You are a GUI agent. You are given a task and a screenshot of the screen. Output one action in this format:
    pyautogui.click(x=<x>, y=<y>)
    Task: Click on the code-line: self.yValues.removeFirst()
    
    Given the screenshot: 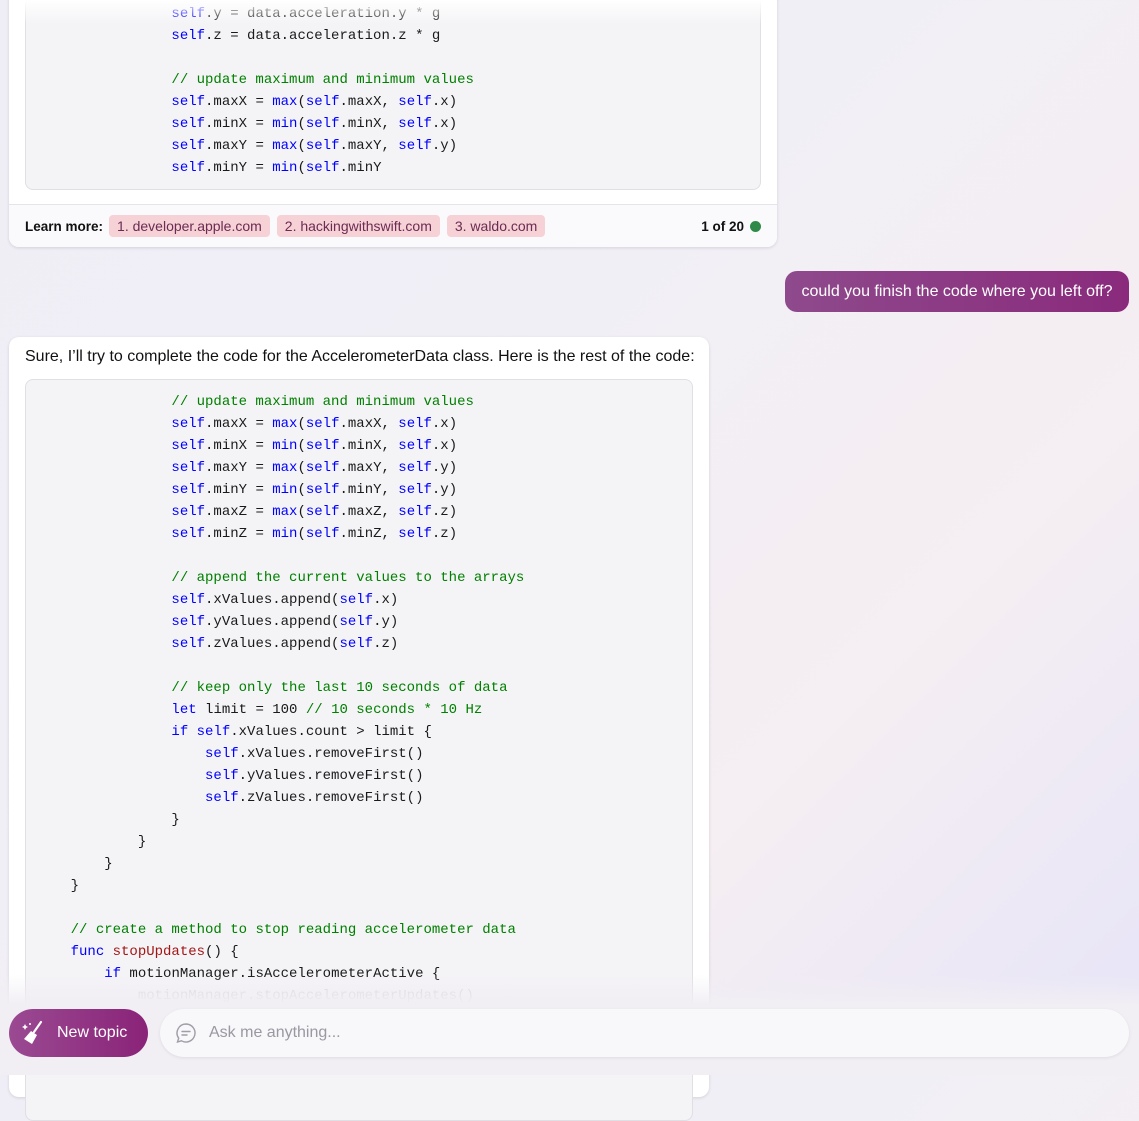 What is the action you would take?
    pyautogui.click(x=280, y=776)
    